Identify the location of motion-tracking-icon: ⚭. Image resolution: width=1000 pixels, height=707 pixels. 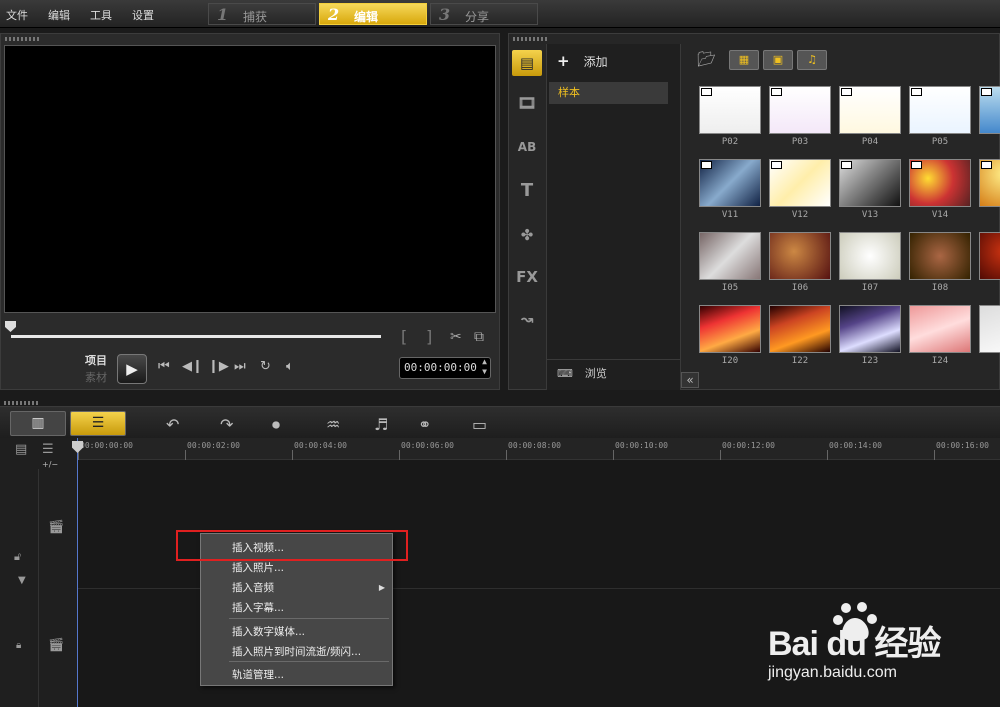
(424, 424).